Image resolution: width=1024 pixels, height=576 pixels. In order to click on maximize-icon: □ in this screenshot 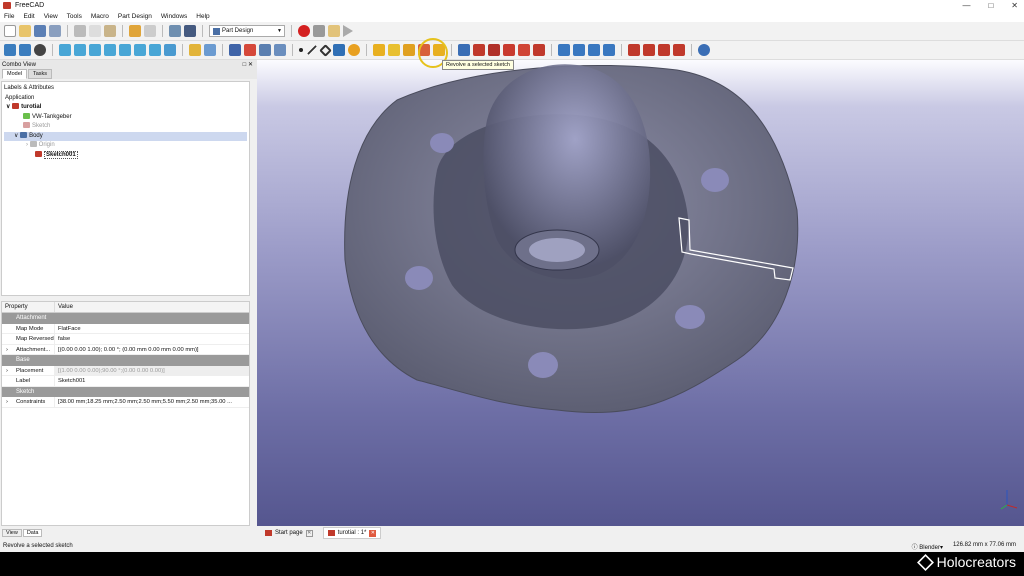, I will do `click(990, 5)`.